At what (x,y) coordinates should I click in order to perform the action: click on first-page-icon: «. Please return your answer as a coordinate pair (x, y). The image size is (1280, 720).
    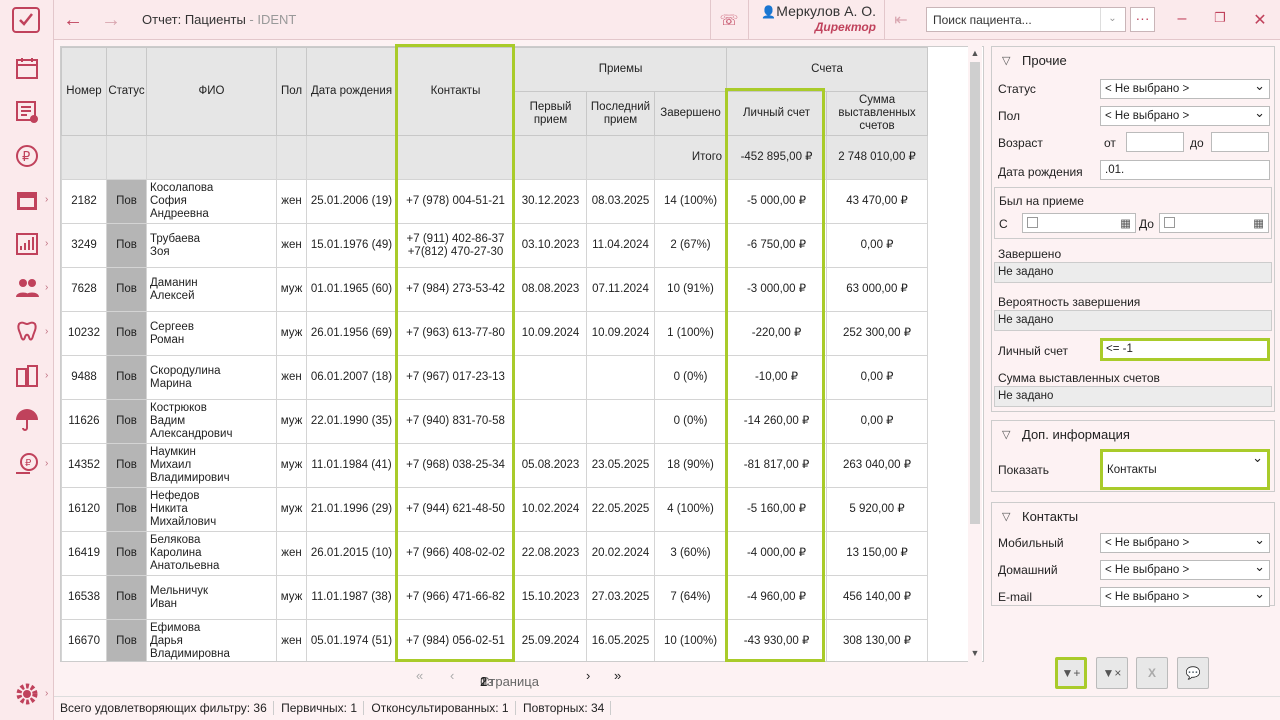
    Looking at the image, I should click on (419, 675).